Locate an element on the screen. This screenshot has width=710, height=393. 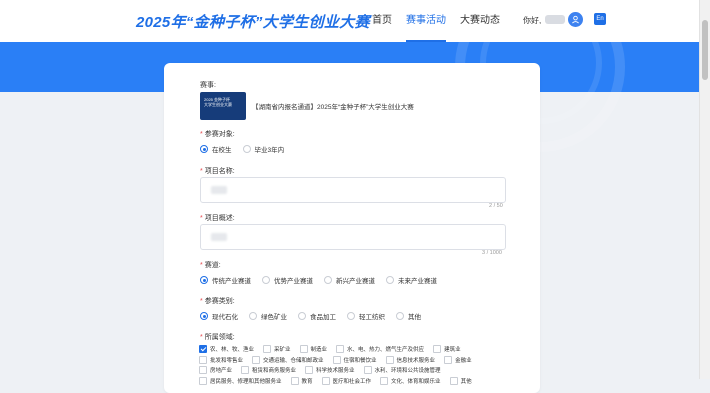
nav-news: 大赛动态 is located at coordinates (480, 21).